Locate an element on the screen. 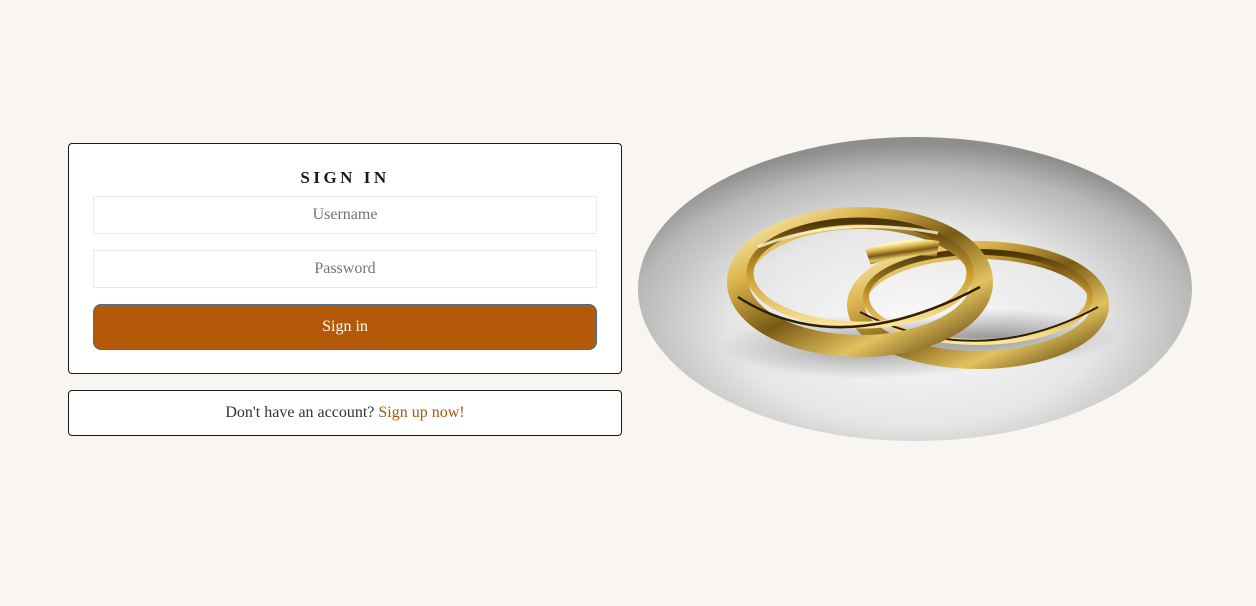 Image resolution: width=1256 pixels, height=606 pixels. signin-title: SIGN IN is located at coordinates (345, 177).